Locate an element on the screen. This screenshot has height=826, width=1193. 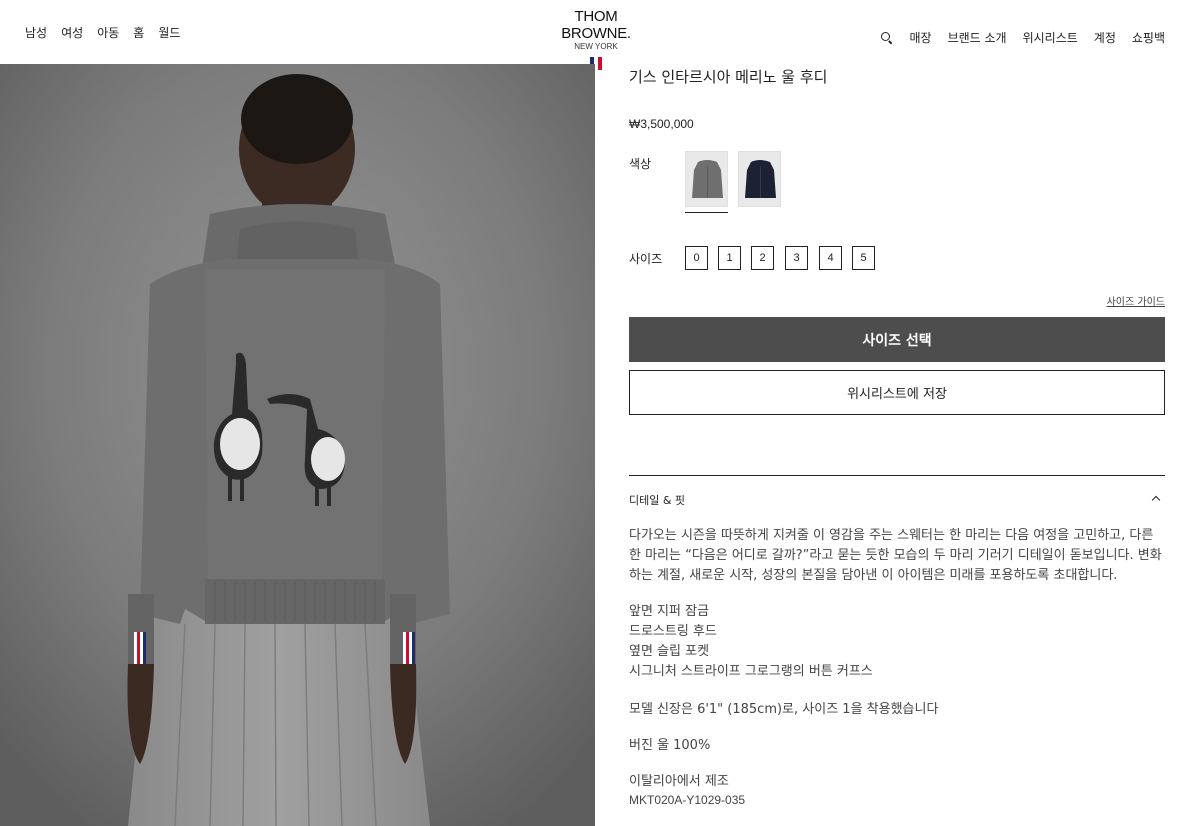
navy-hoodie-thumbnail is located at coordinates (759, 179).